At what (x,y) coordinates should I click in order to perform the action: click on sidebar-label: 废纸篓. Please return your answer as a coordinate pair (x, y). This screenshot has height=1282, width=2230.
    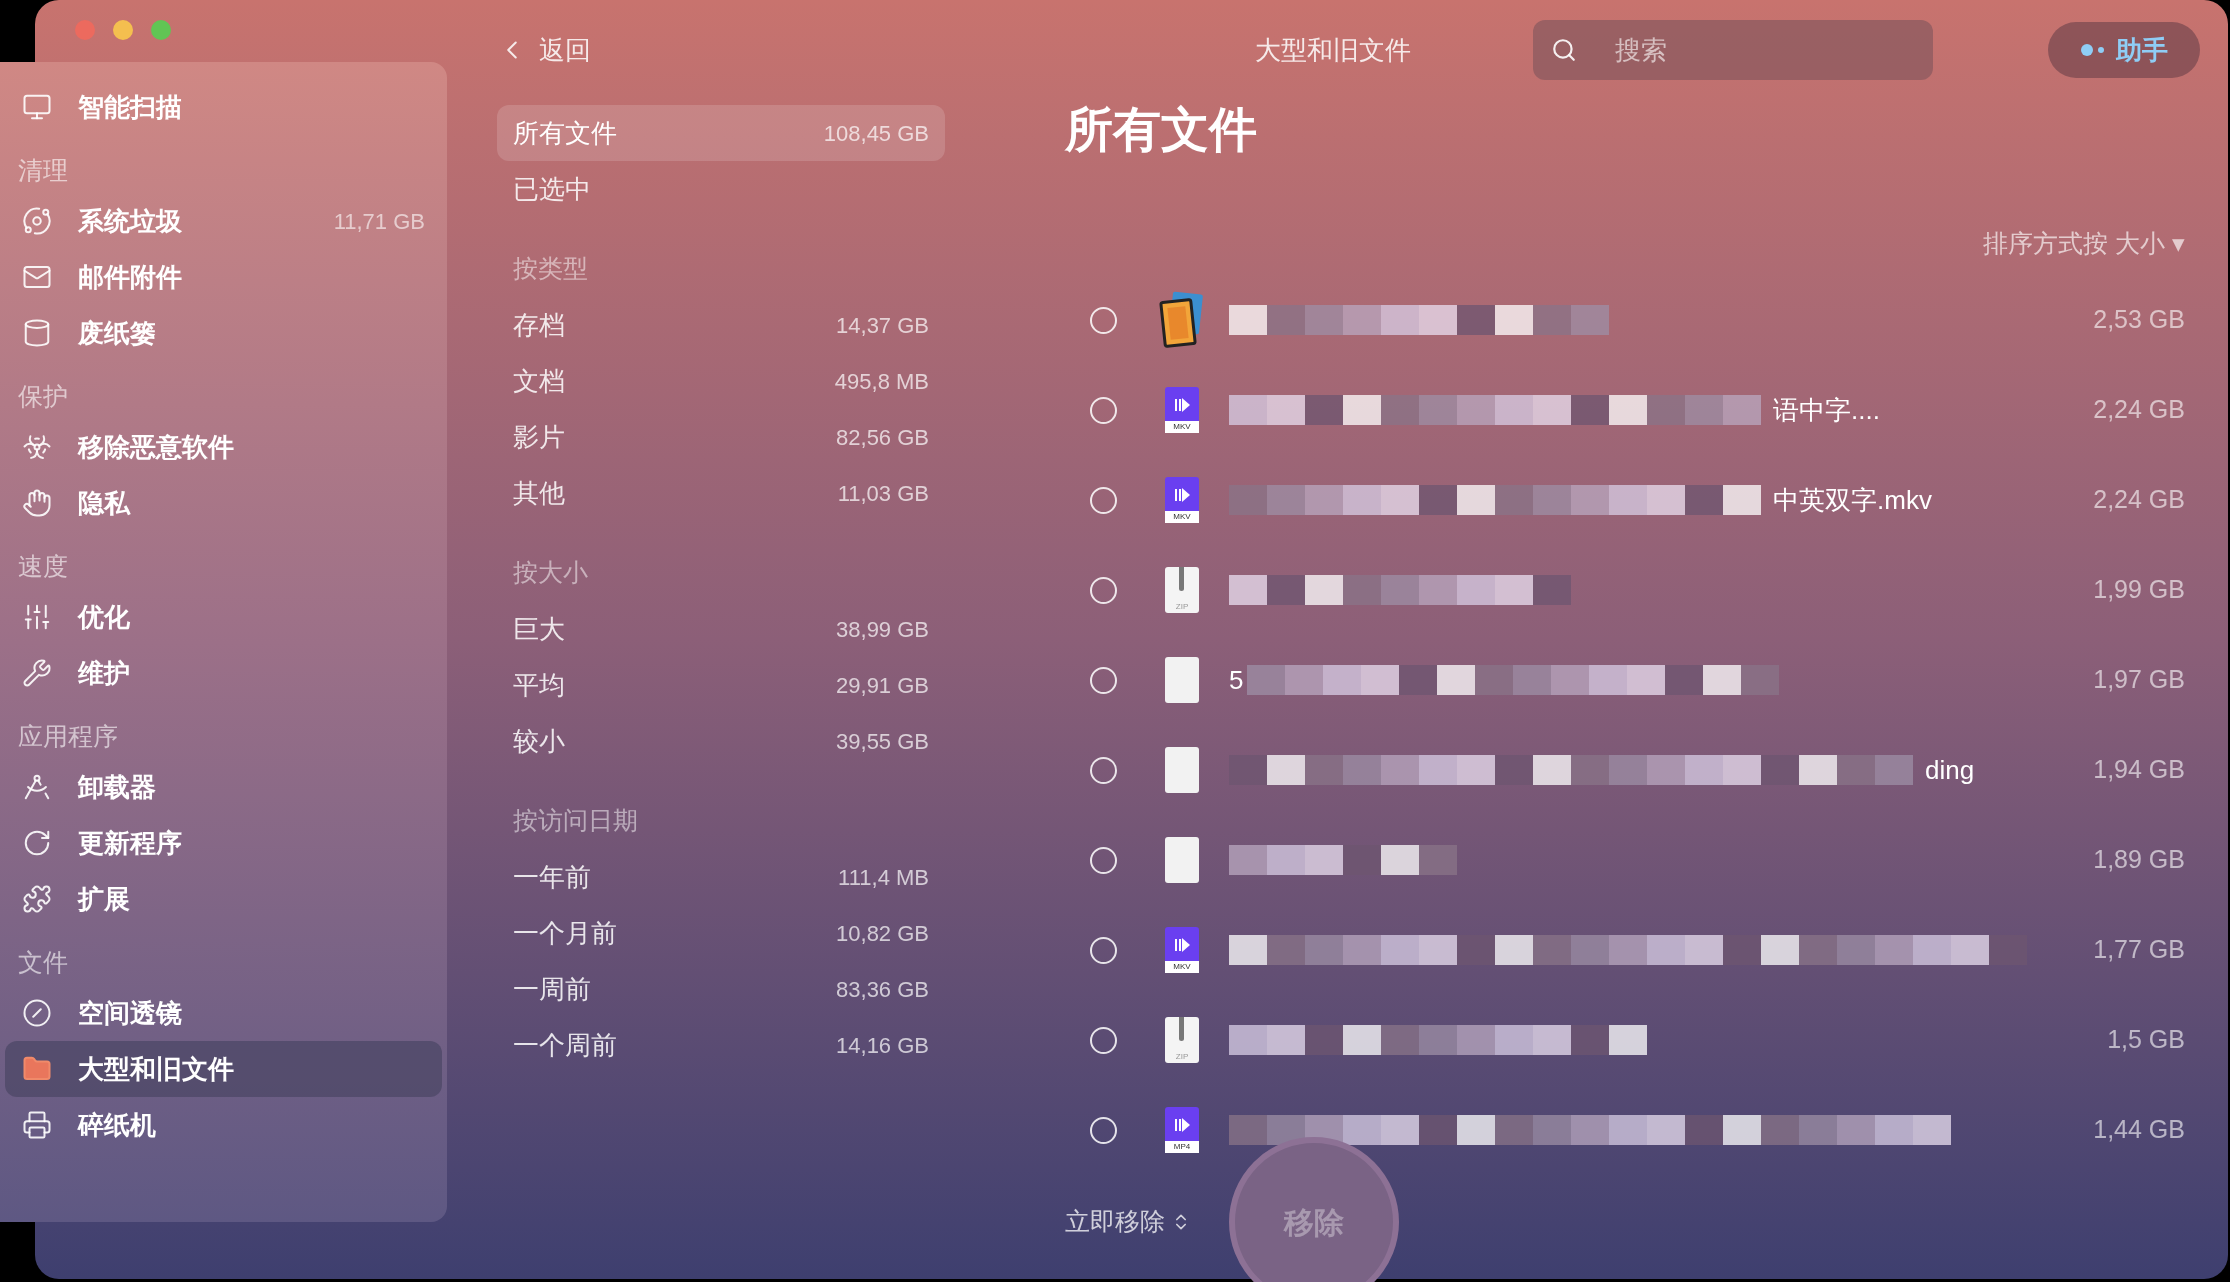
    Looking at the image, I should click on (117, 333).